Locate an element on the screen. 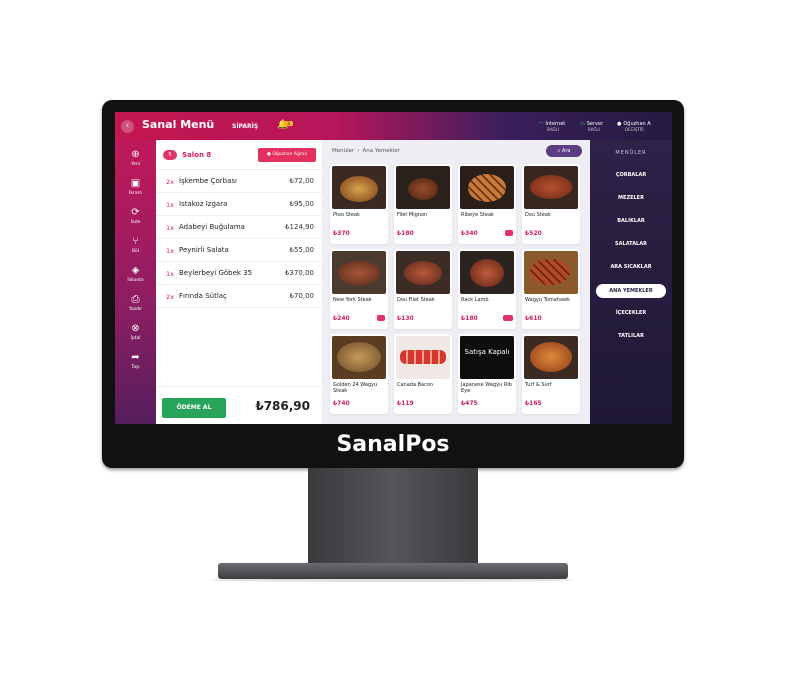  breadcrumb: Menüler › Ana Yemekler is located at coordinates (366, 151).